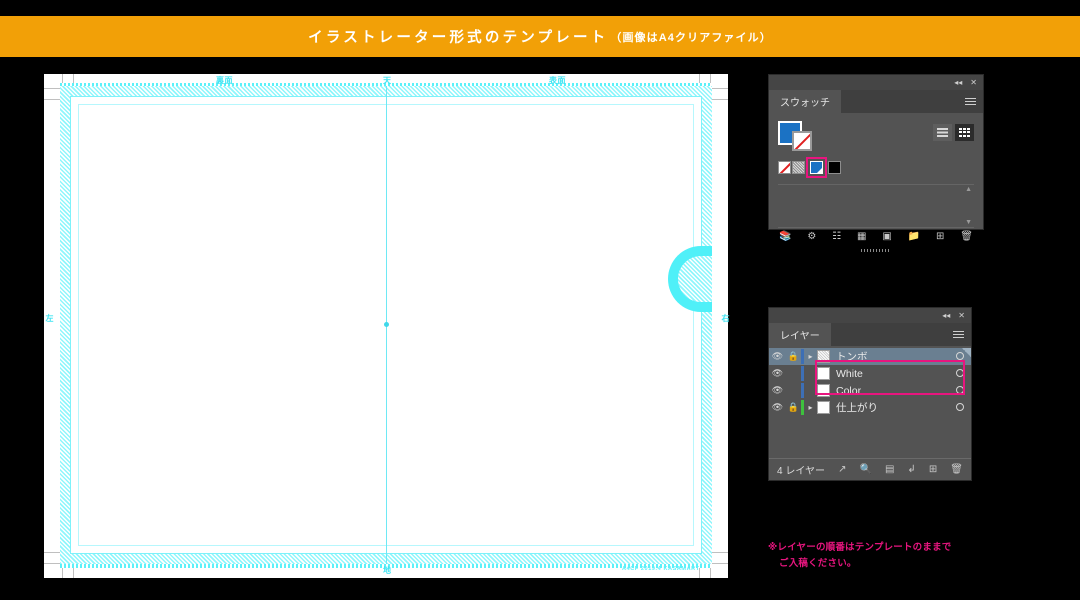 The width and height of the screenshot is (1080, 600). What do you see at coordinates (224, 80) in the screenshot?
I see `label-back-side: 裏面` at bounding box center [224, 80].